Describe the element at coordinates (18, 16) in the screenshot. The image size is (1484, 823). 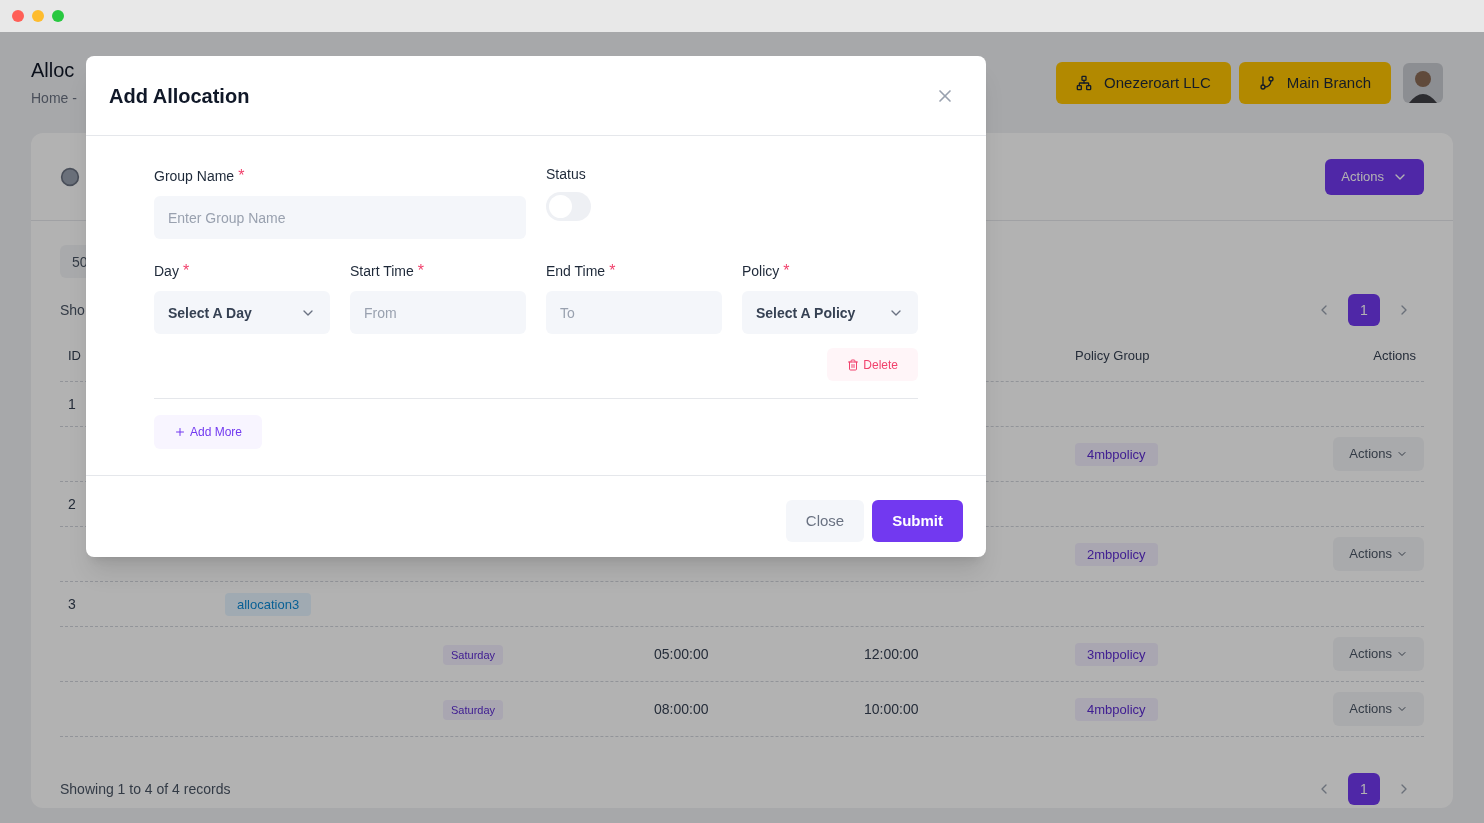
I see `close-window-icon` at that location.